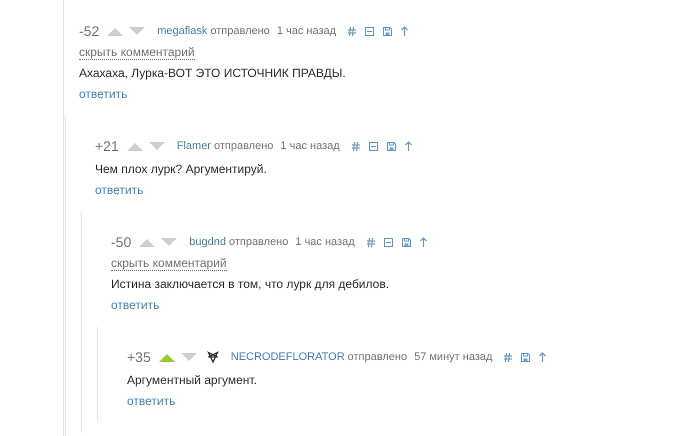 The width and height of the screenshot is (684, 436). What do you see at coordinates (89, 31) in the screenshot?
I see `rating: -52` at bounding box center [89, 31].